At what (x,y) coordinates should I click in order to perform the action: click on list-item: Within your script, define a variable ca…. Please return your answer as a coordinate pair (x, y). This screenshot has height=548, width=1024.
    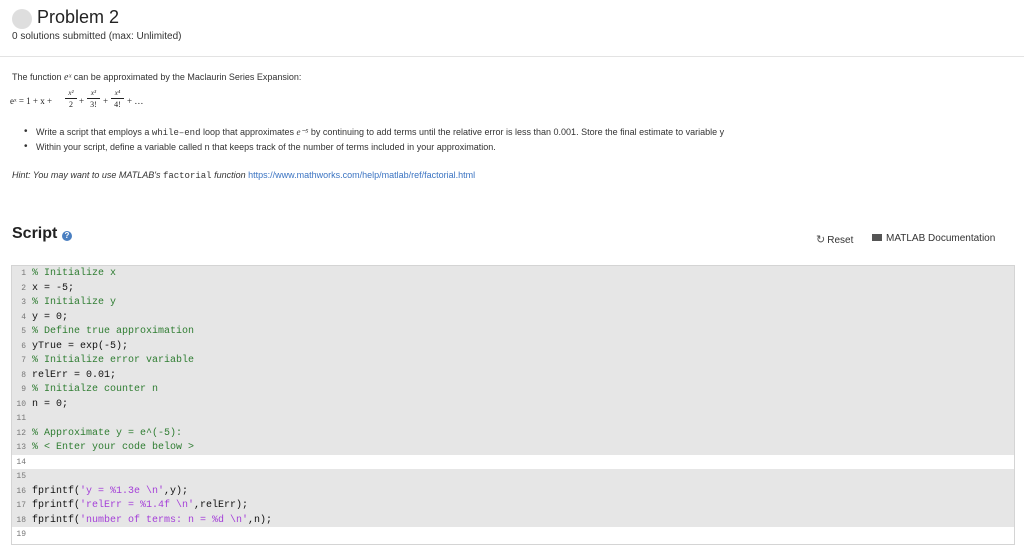
    Looking at the image, I should click on (374, 147).